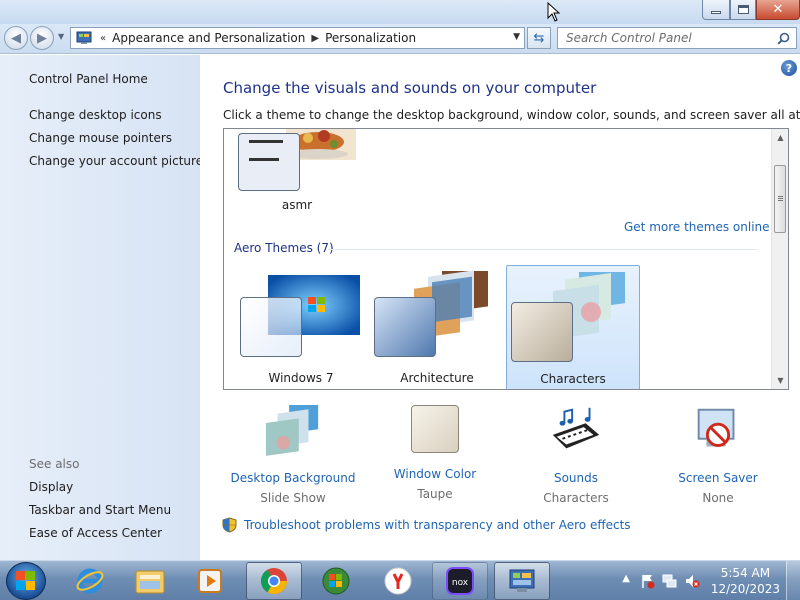  I want to click on system-clock: 5:54 AM 12/20/2023, so click(745, 581).